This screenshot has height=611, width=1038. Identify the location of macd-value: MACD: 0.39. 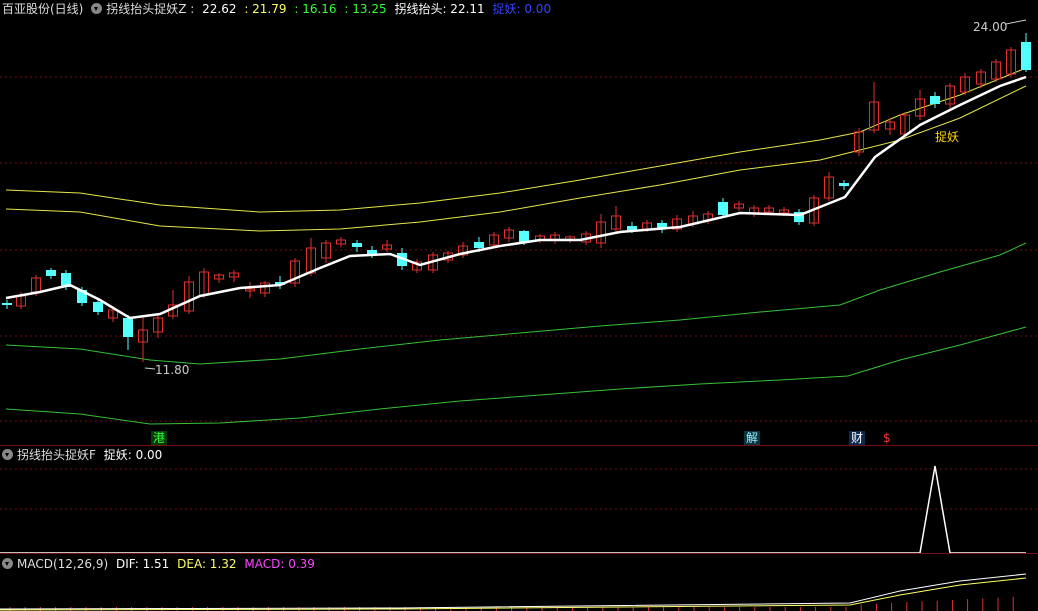
(279, 564).